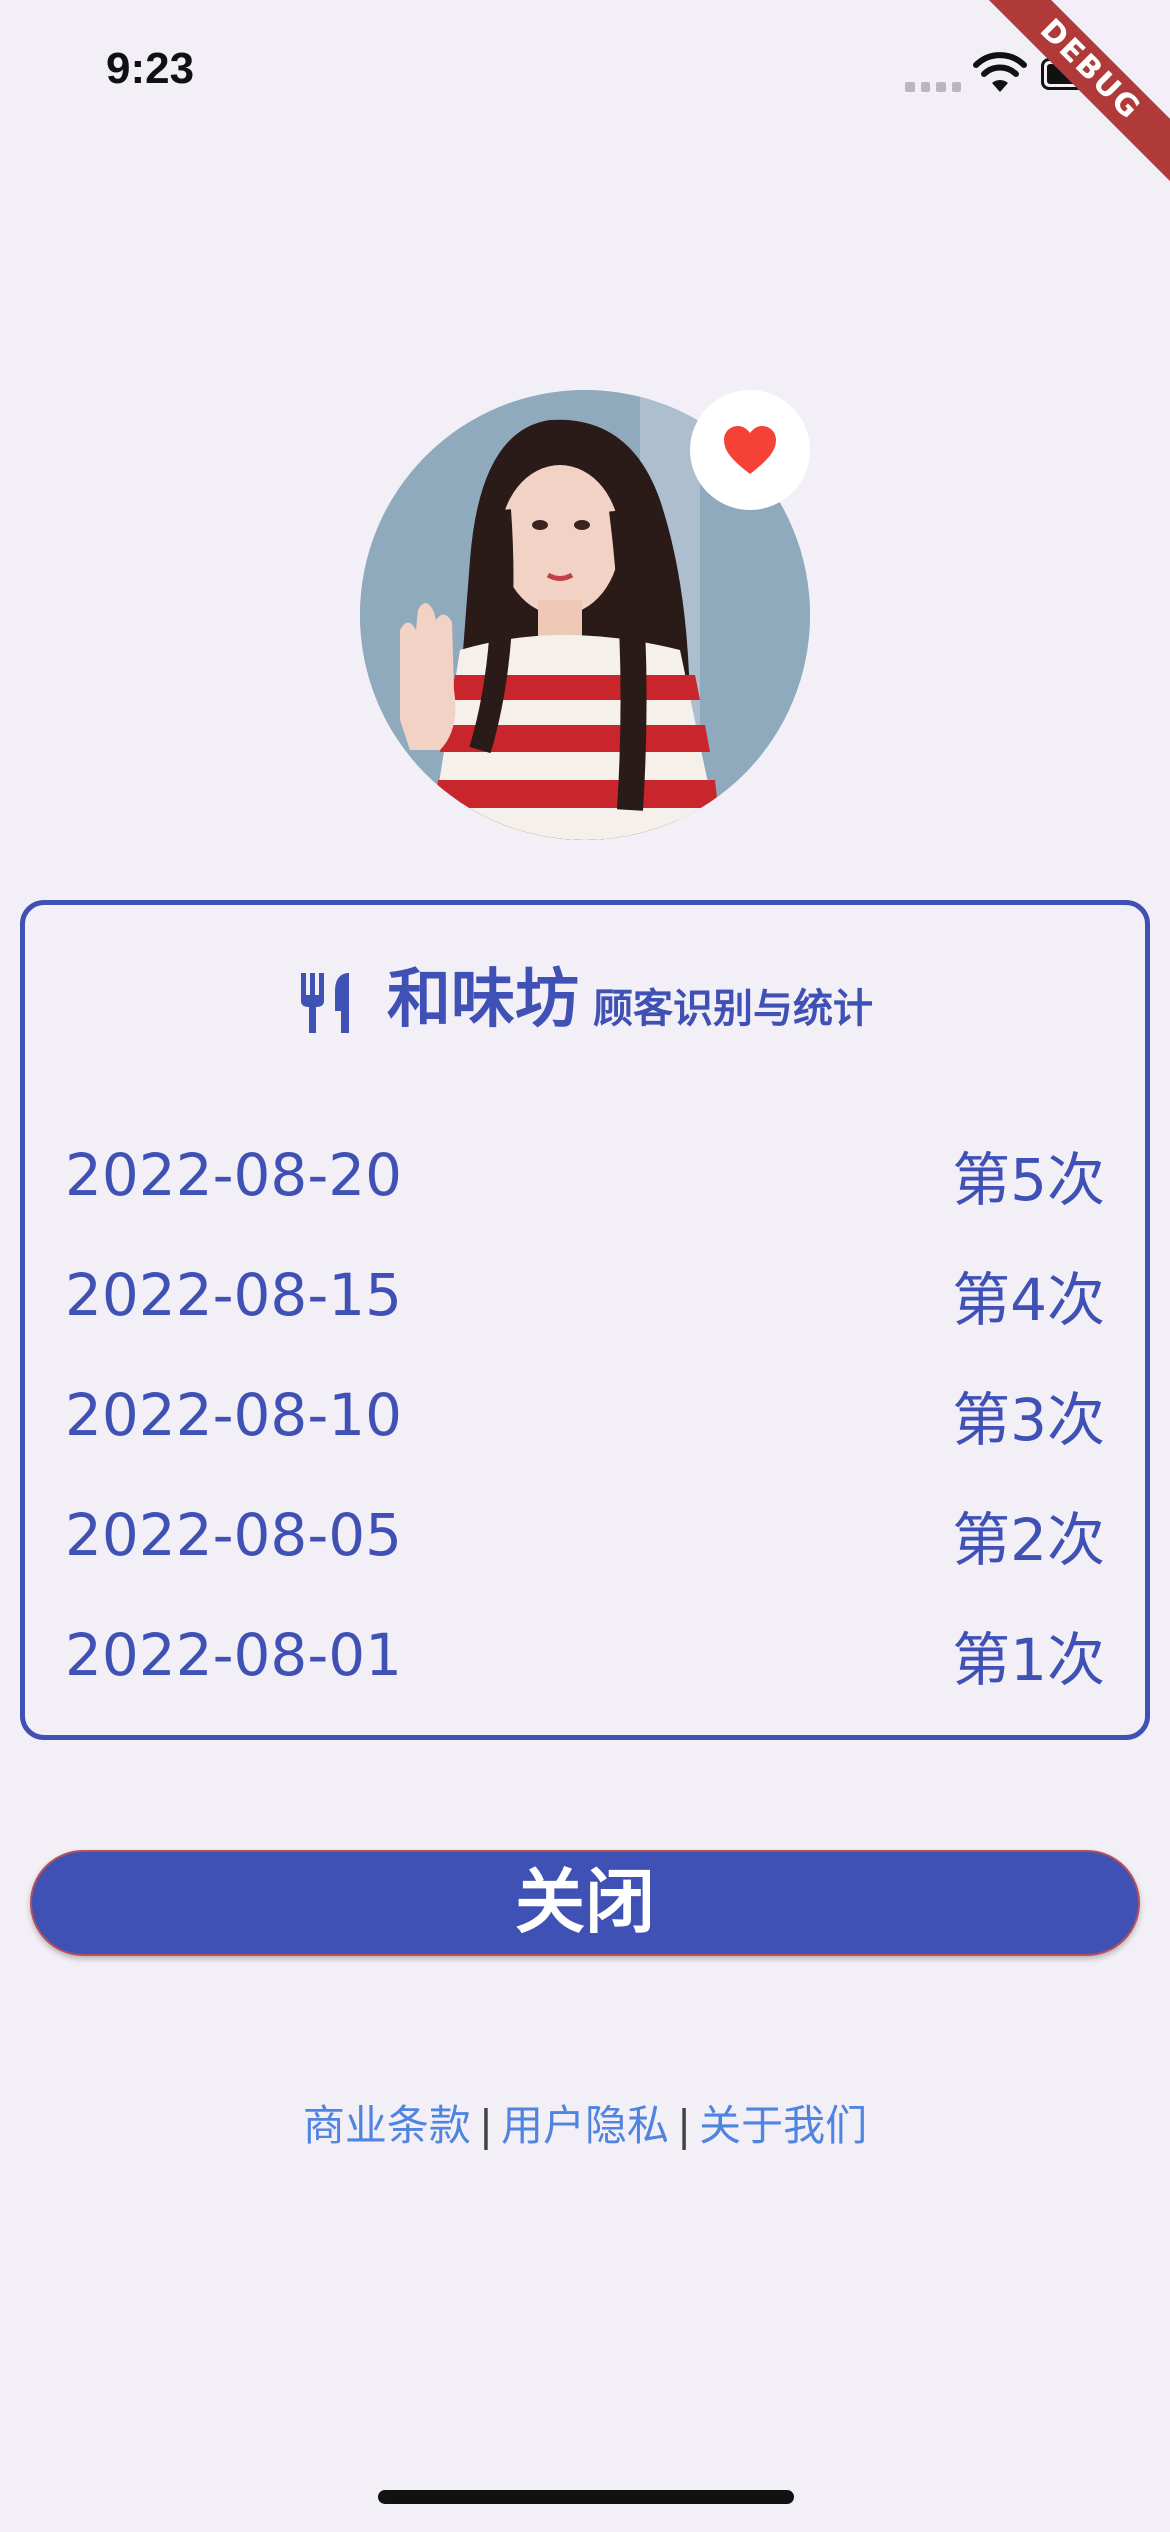  I want to click on visit-count: 第4次, so click(1028, 1300).